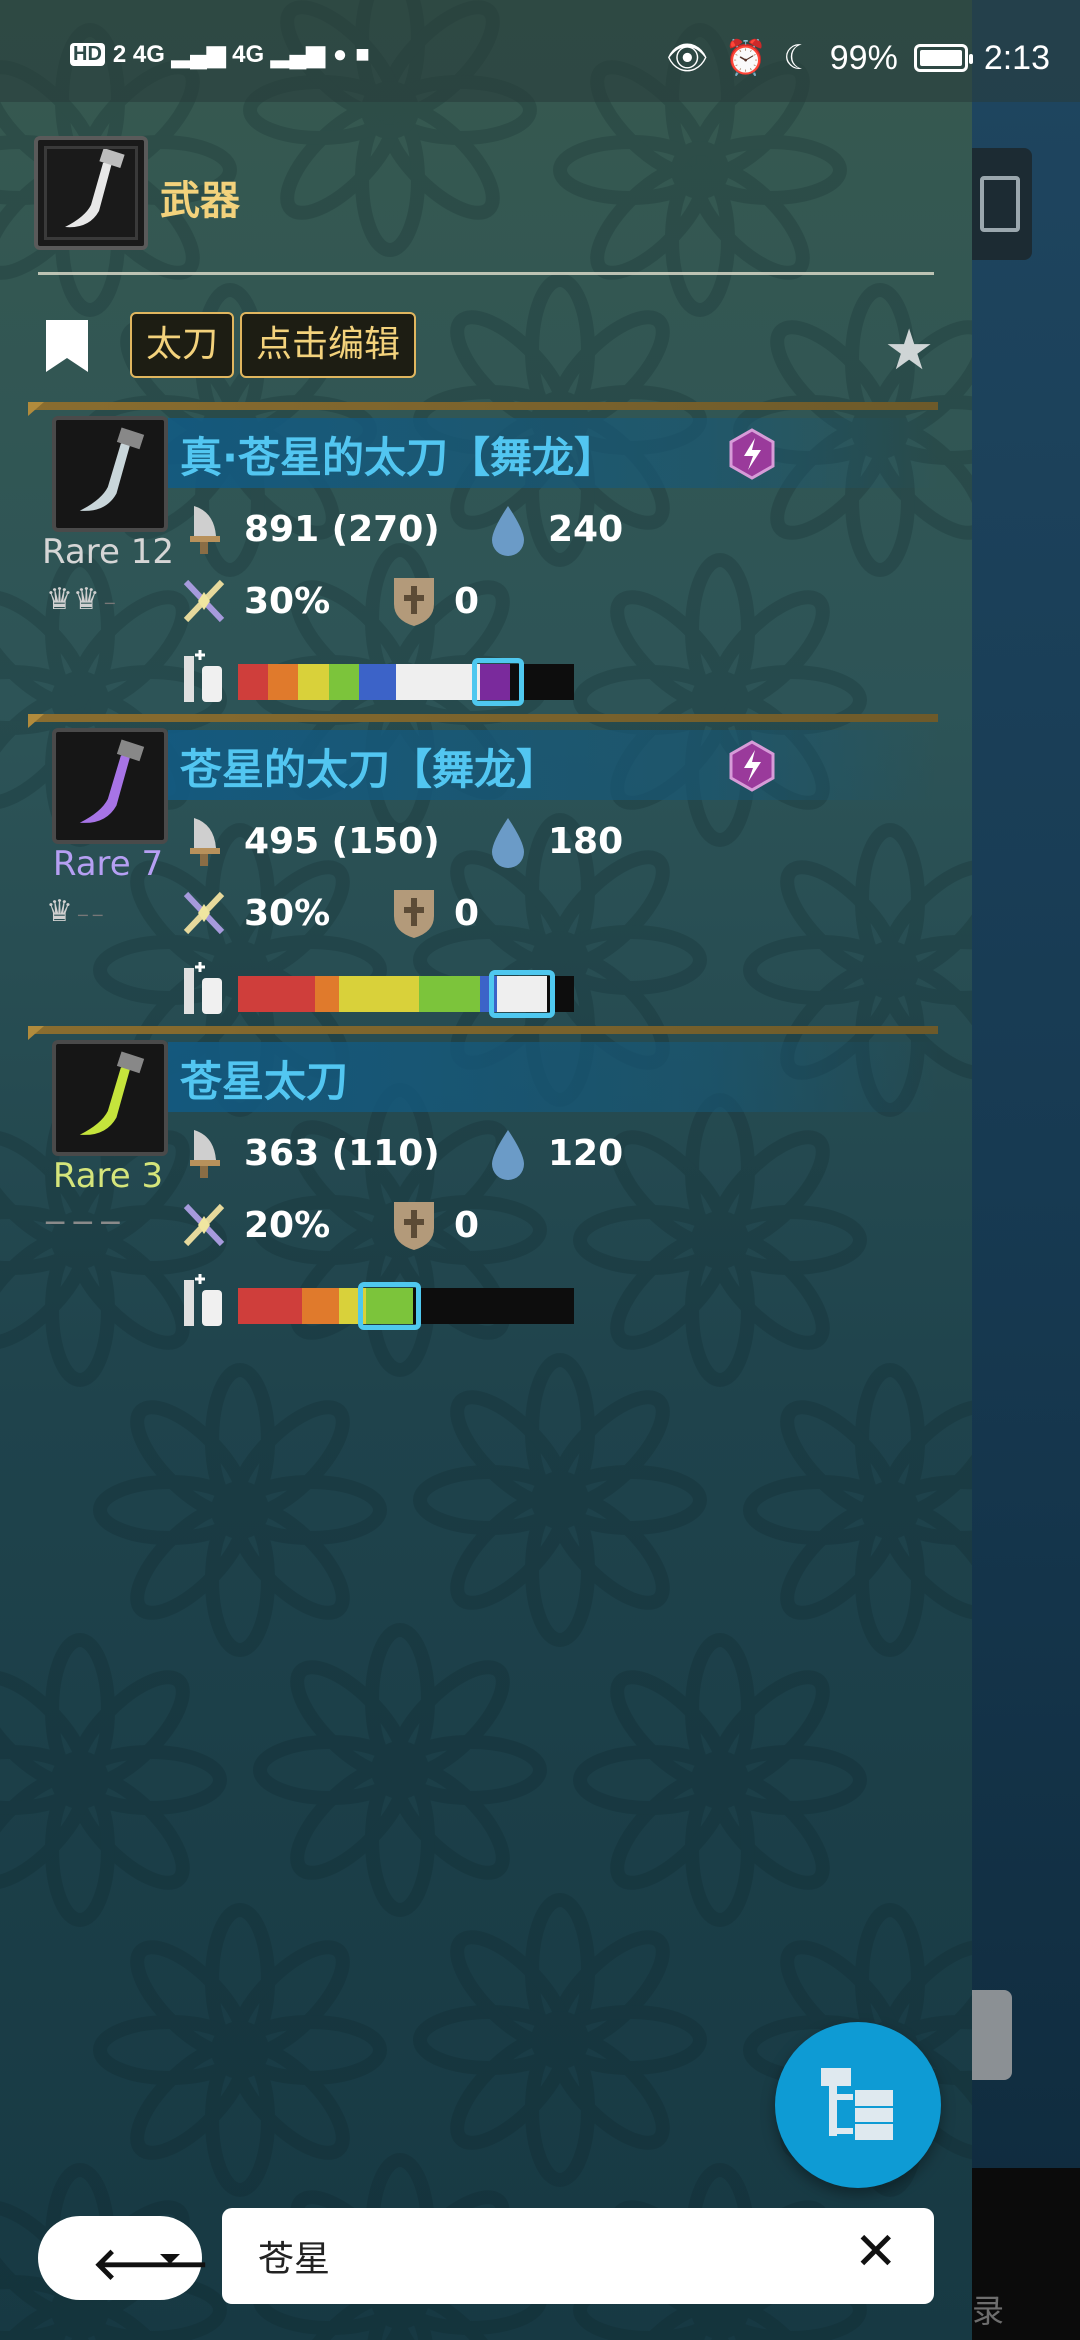  What do you see at coordinates (170, 2259) in the screenshot?
I see `chevron-down-icon` at bounding box center [170, 2259].